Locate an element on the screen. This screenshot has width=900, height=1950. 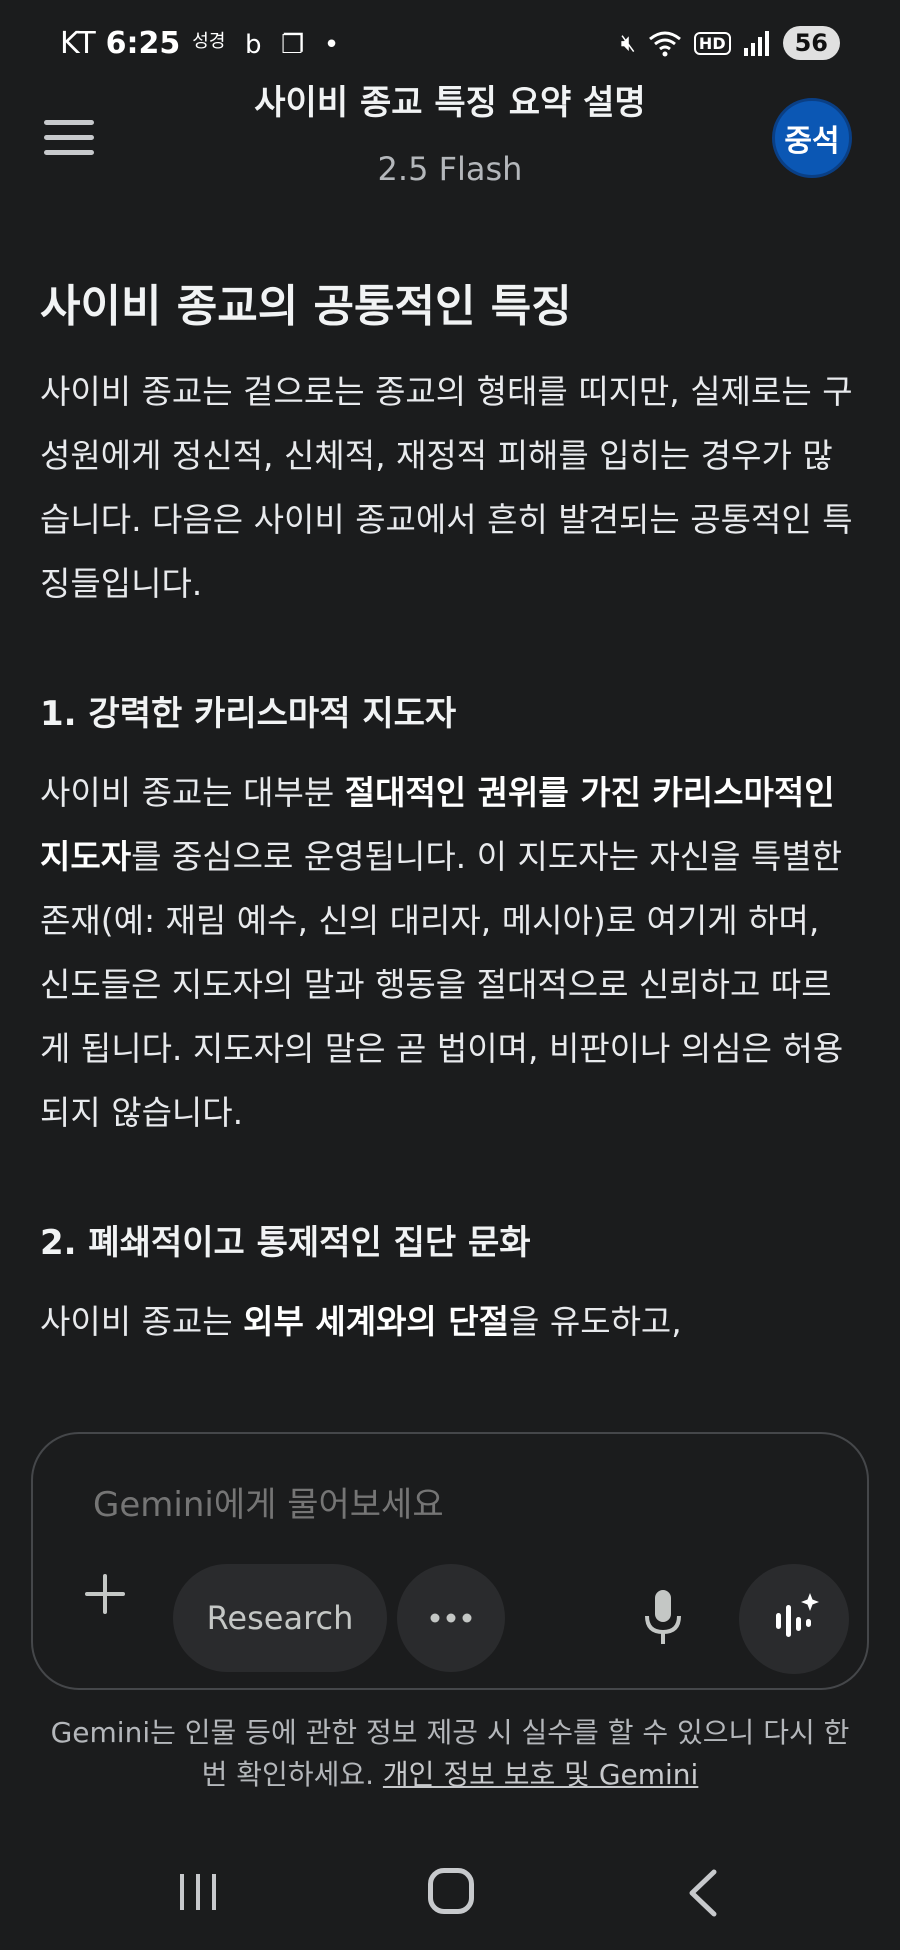
mute-icon: 🔇︎ is located at coordinates (628, 43).